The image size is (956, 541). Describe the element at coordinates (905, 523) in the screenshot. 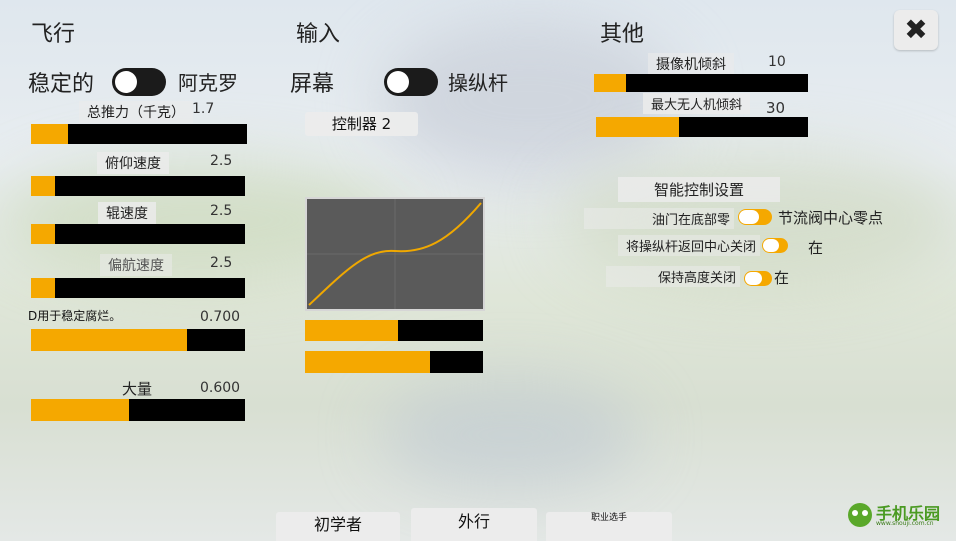

I see `watermark-sub: www.shouji.com.cn` at that location.